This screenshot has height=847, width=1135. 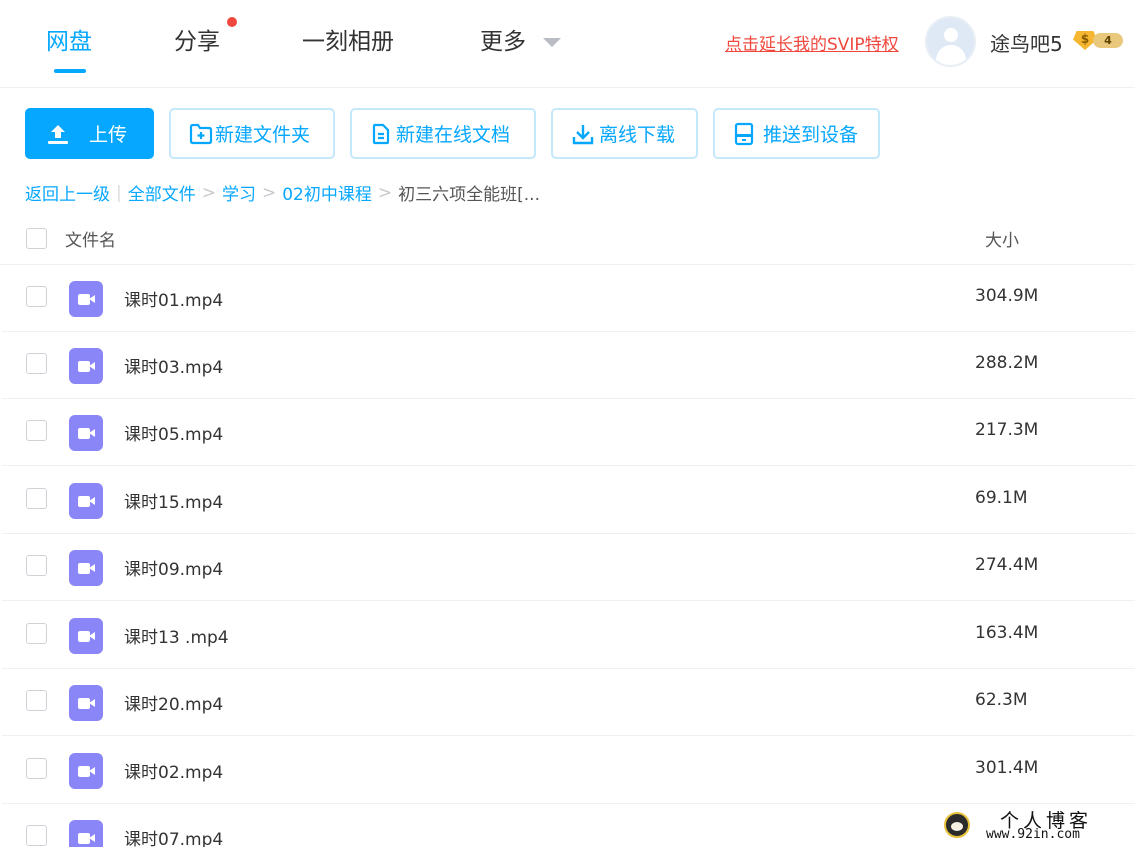 I want to click on avatar, so click(x=950, y=41).